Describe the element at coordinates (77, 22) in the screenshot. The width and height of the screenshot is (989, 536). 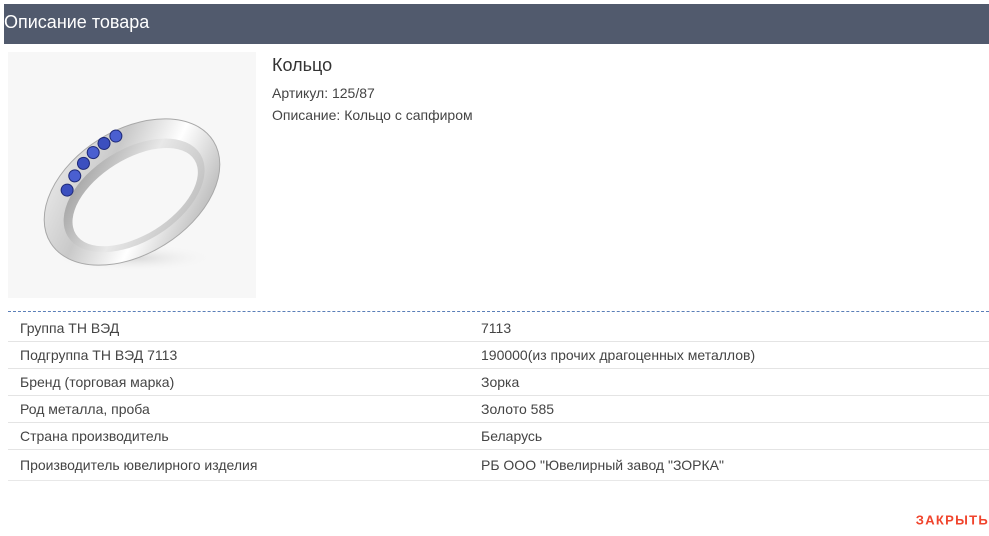
I see `dialog-title: Описание товара` at that location.